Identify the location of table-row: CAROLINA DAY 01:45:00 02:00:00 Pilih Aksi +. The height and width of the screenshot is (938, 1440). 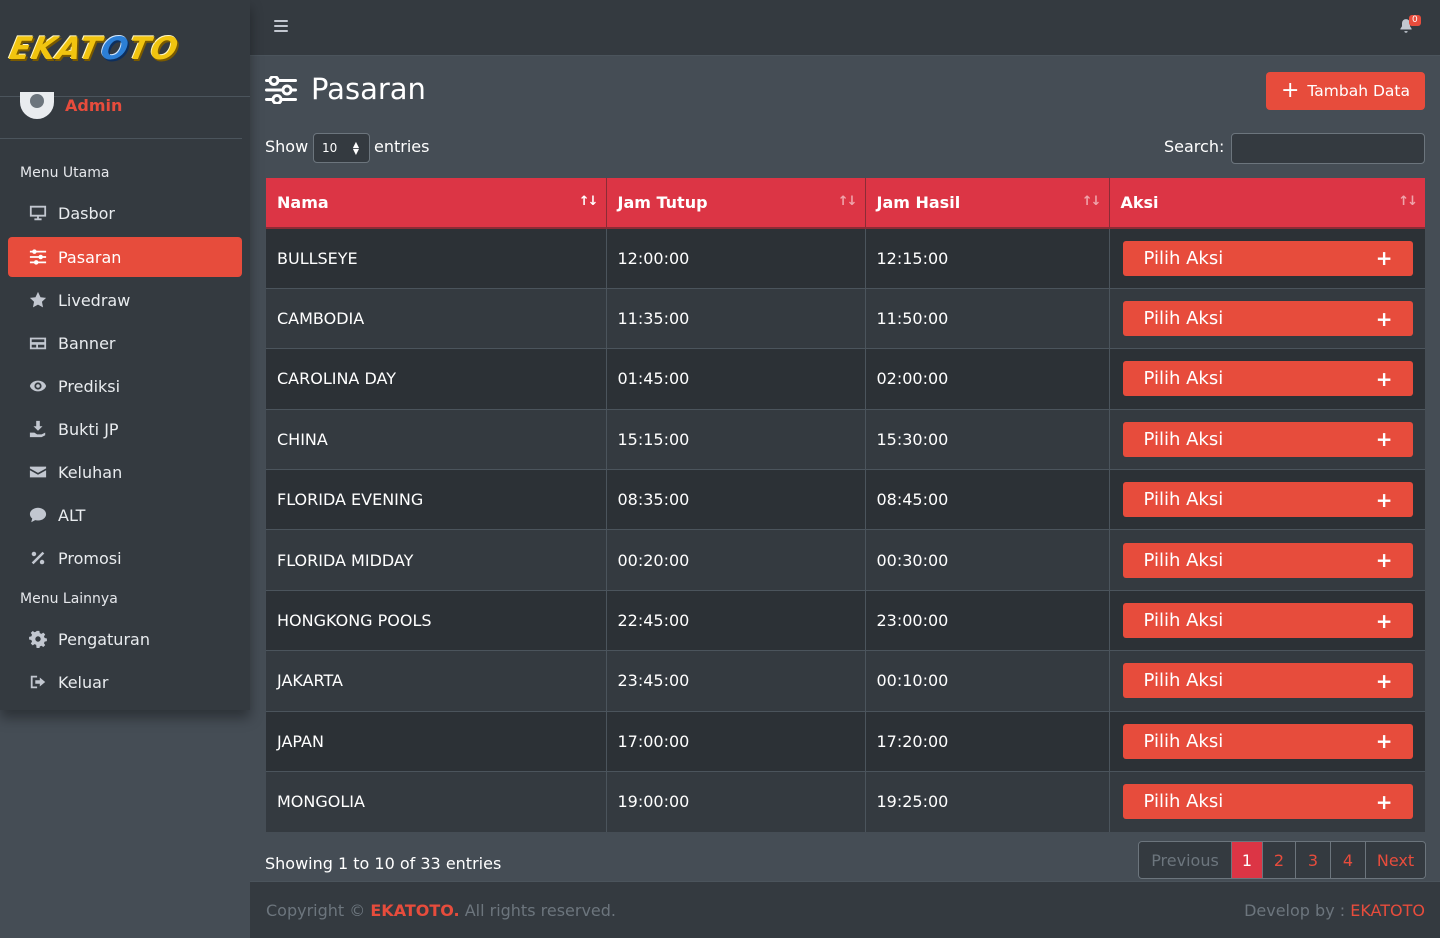
(845, 379).